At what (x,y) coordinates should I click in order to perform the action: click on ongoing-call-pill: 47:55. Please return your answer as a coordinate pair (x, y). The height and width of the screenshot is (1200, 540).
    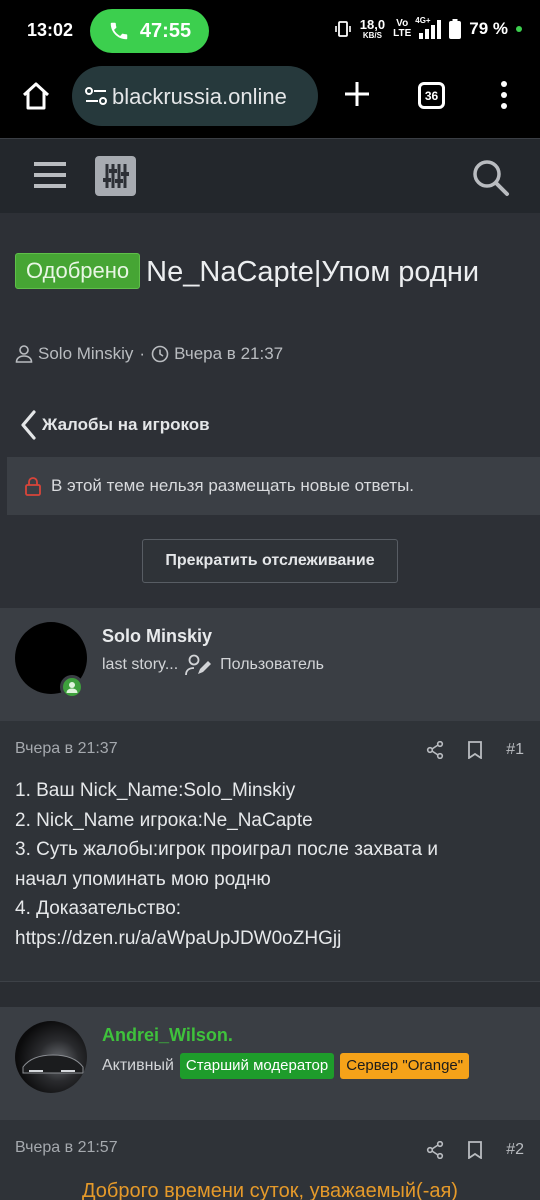
    Looking at the image, I should click on (149, 31).